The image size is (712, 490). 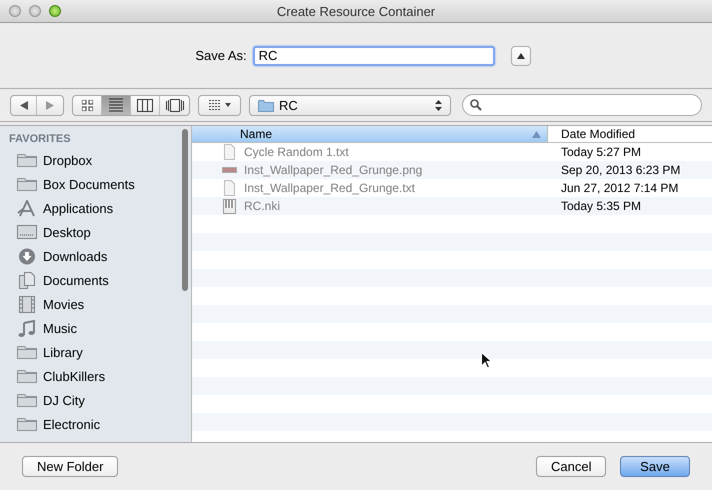 I want to click on film-icon, so click(x=27, y=304).